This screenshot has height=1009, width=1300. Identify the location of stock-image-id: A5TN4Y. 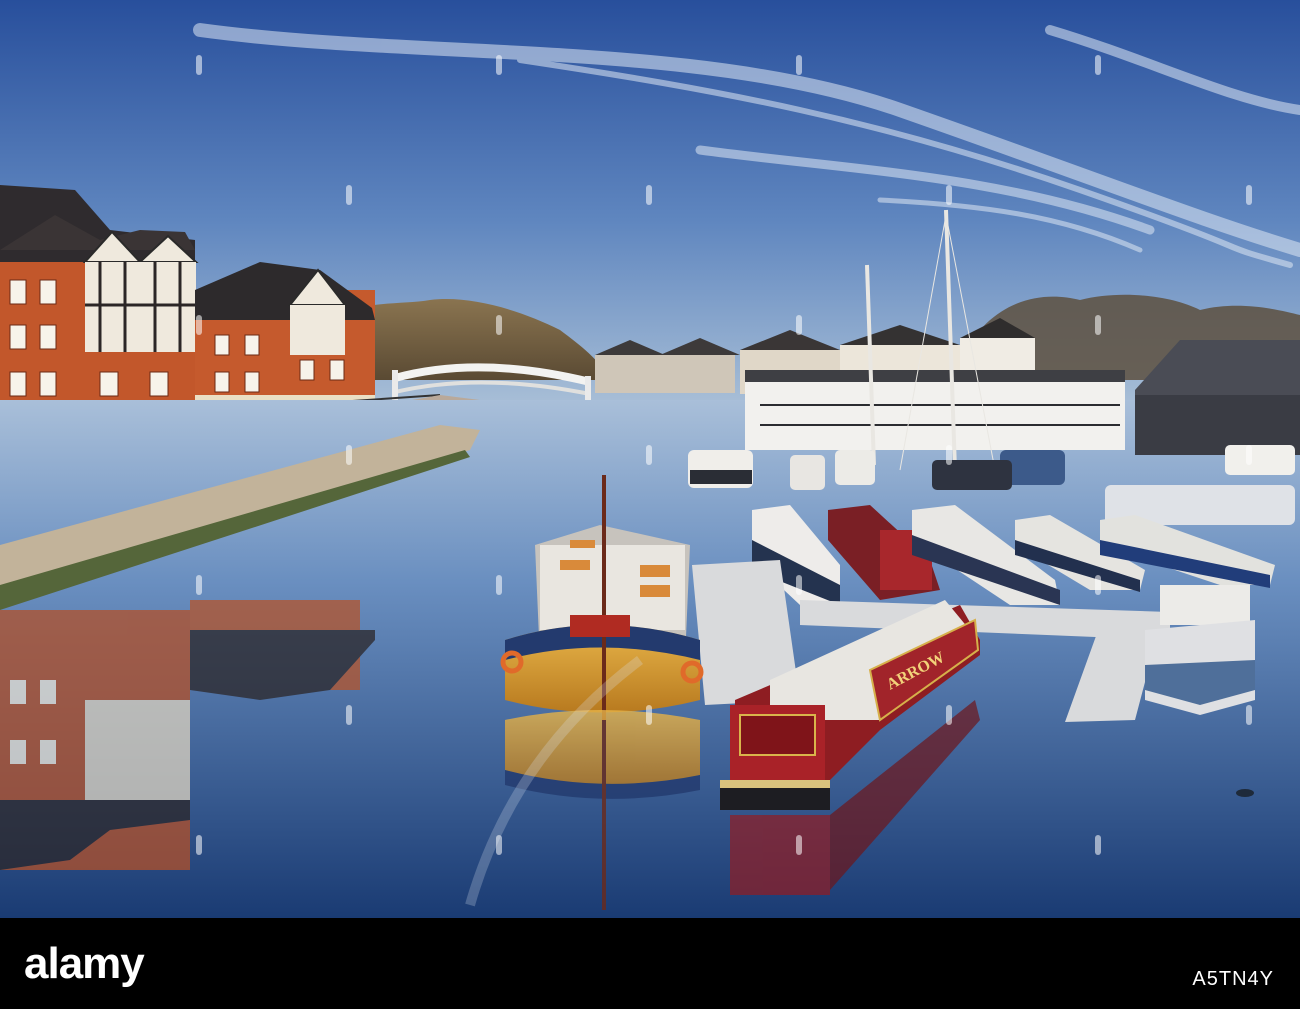
(1233, 979).